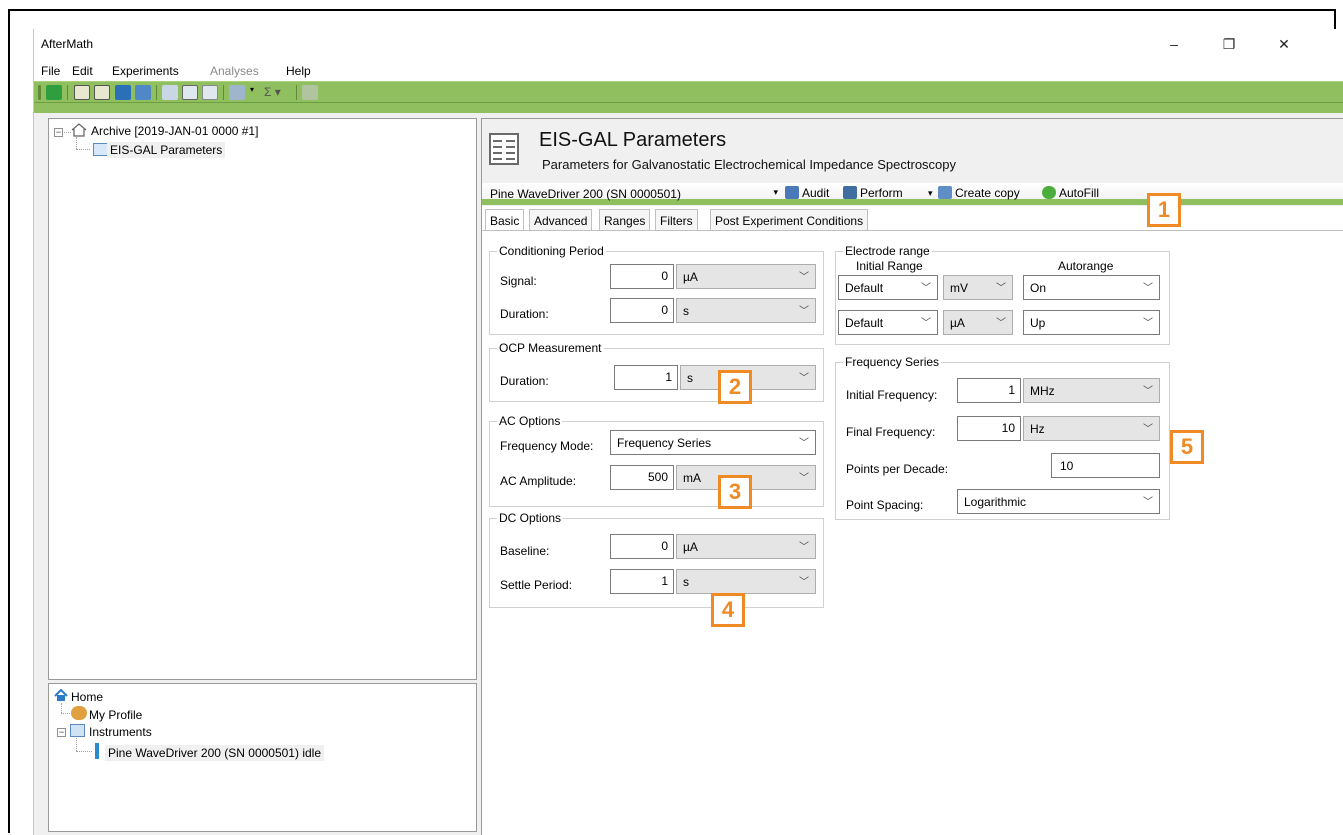 The width and height of the screenshot is (1343, 835). I want to click on perform-dropdown-arrow: ▾, so click(930, 193).